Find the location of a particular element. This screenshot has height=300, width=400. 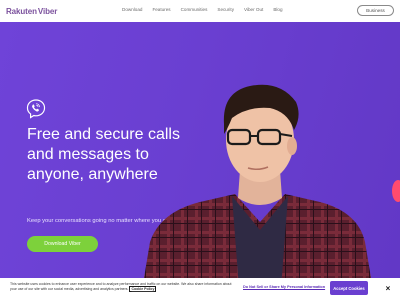

rakuten-viber-logo: Rakuten Viber is located at coordinates (31, 11).